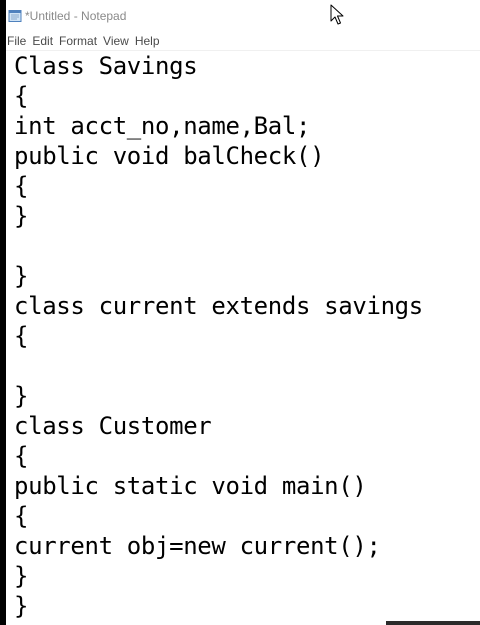 The image size is (480, 625). Describe the element at coordinates (42, 41) in the screenshot. I see `menu-edit: Edit` at that location.